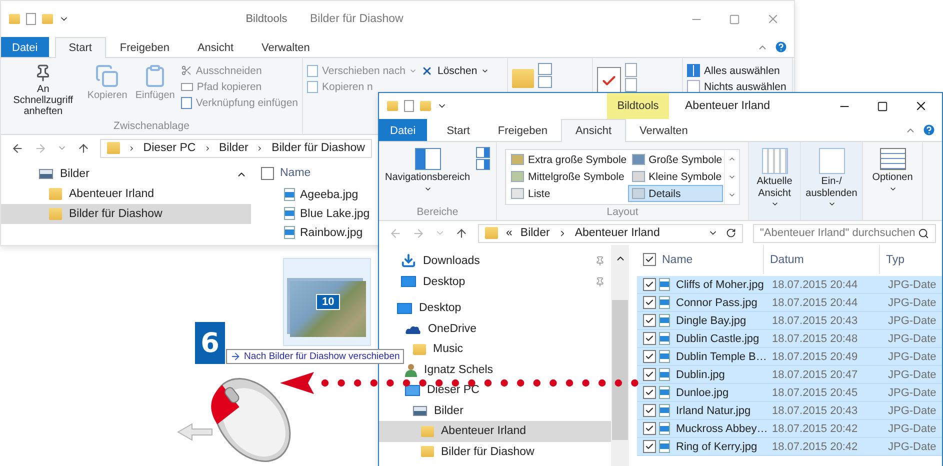 The image size is (943, 466). What do you see at coordinates (737, 86) in the screenshot?
I see `select-none-button: Nichts auswählen` at bounding box center [737, 86].